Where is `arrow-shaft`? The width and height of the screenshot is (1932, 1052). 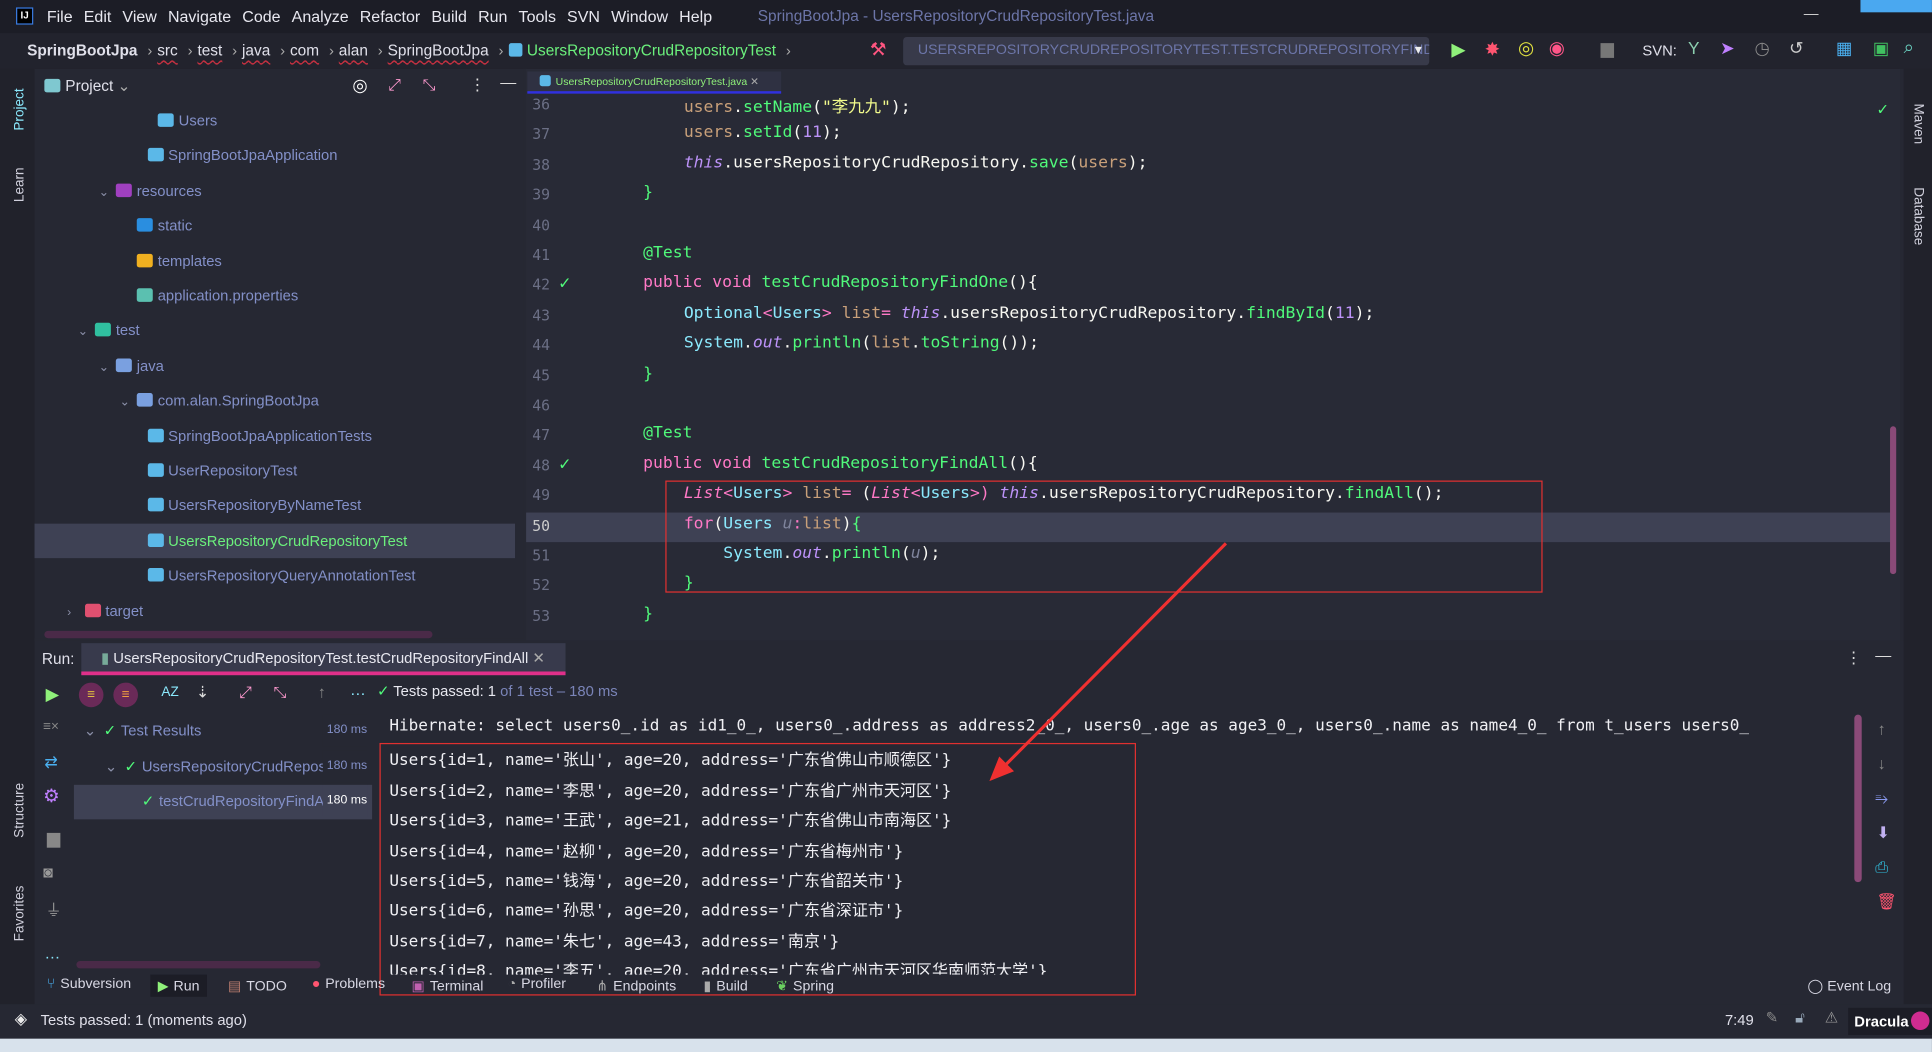 arrow-shaft is located at coordinates (1112, 658).